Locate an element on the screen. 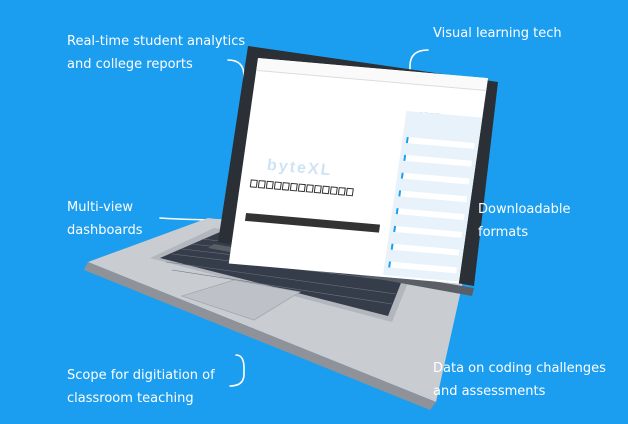  callout-visual-tech: Visual learning tech is located at coordinates (497, 33).